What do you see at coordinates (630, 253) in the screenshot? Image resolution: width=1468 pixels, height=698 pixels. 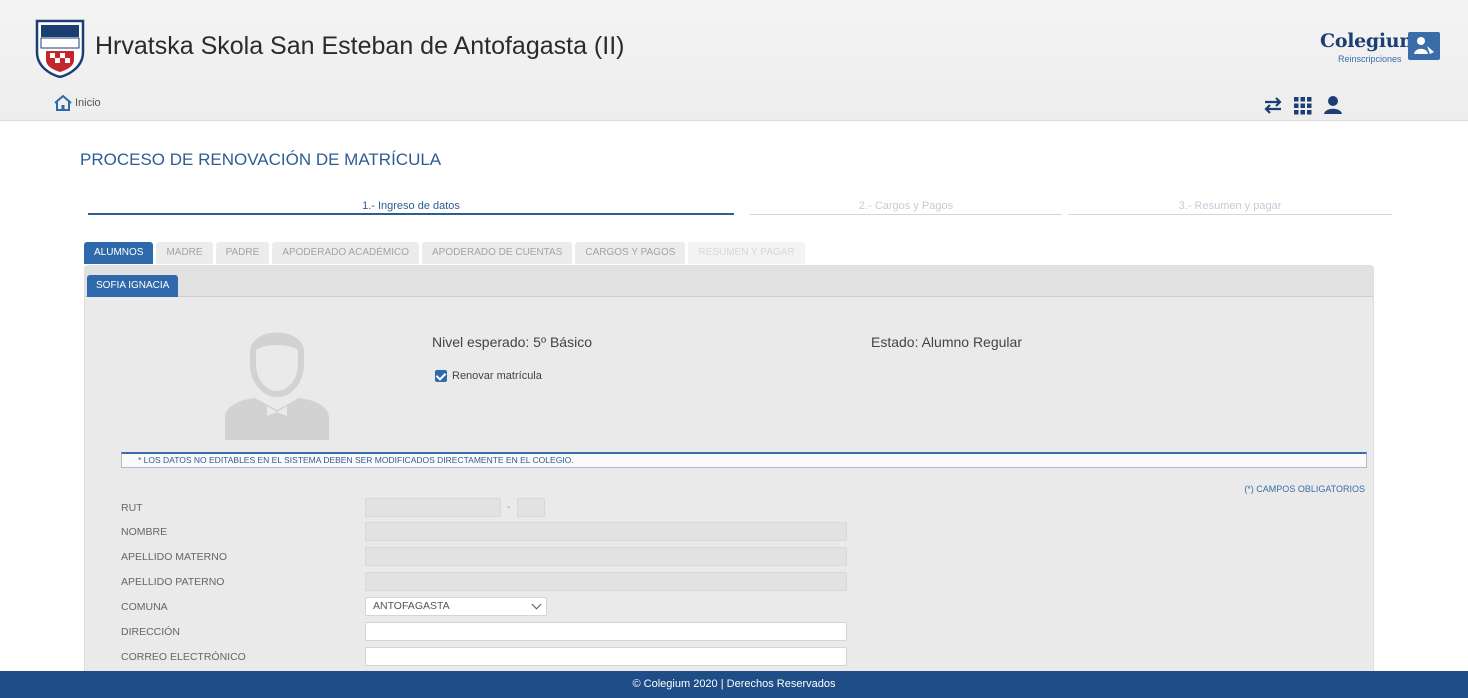 I see `tab-cargos-pagos: CARGOS Y PAGOS` at bounding box center [630, 253].